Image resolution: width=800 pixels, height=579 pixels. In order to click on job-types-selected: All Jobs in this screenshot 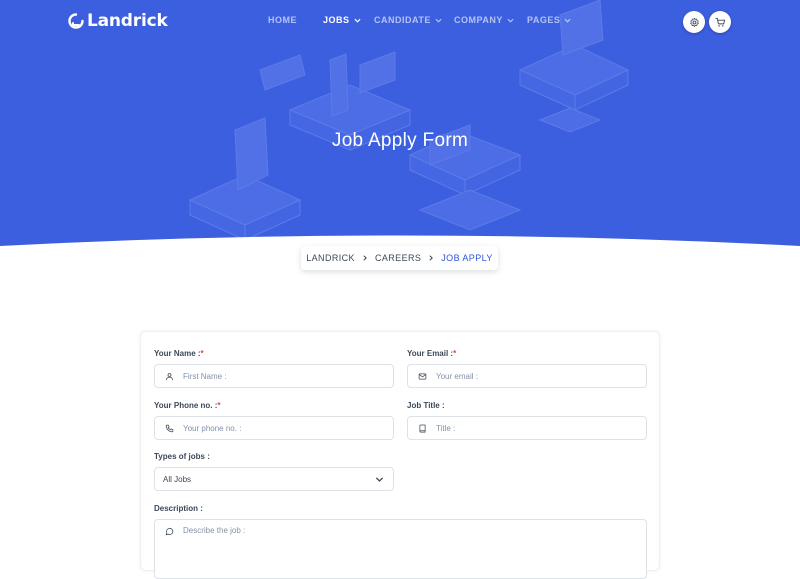, I will do `click(177, 479)`.